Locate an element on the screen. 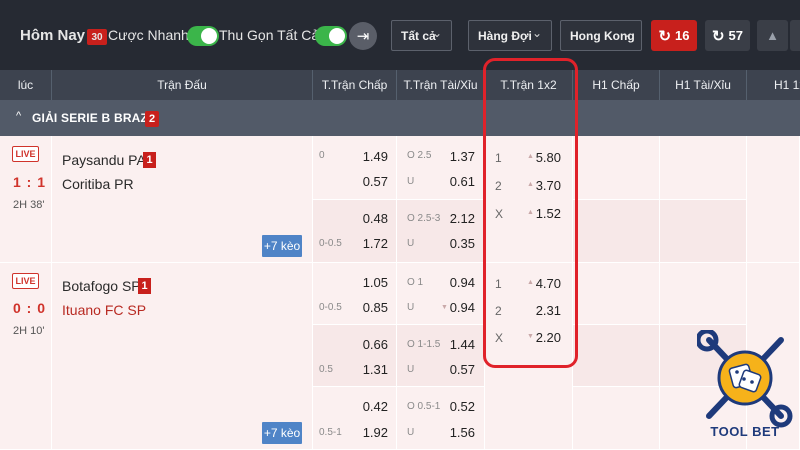 This screenshot has width=800, height=450. over-under-cell: O 2.5 1.37 U 0.61 is located at coordinates (441, 168).